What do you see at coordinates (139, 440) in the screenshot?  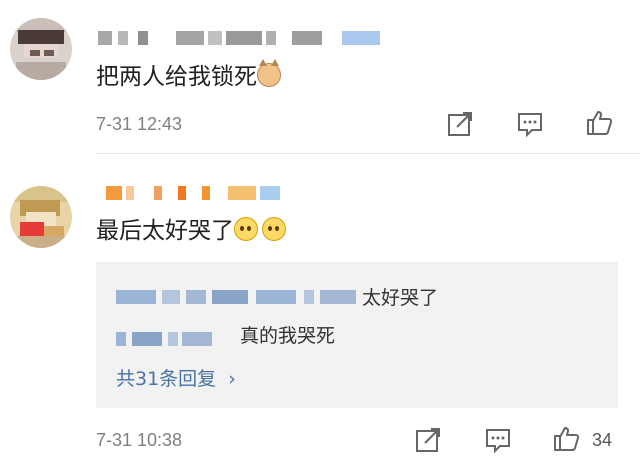 I see `comment-timestamp: 7-31 10:38` at bounding box center [139, 440].